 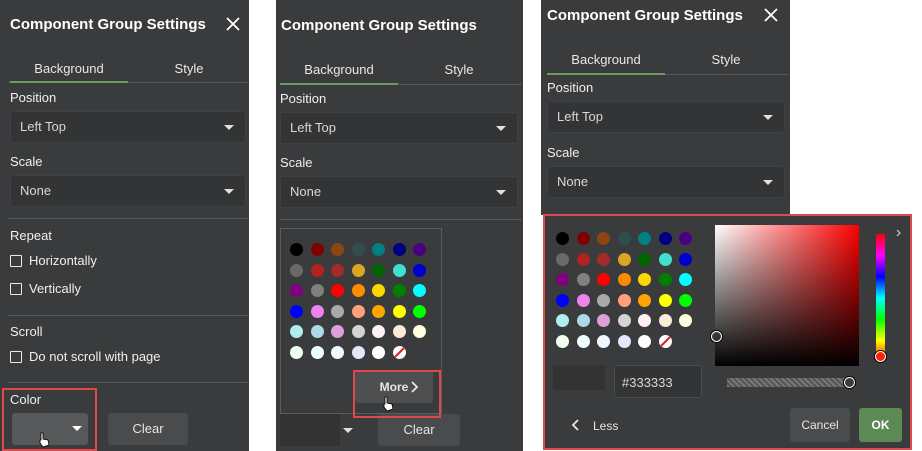 What do you see at coordinates (63, 260) in the screenshot?
I see `horizontally-label: Horizontally` at bounding box center [63, 260].